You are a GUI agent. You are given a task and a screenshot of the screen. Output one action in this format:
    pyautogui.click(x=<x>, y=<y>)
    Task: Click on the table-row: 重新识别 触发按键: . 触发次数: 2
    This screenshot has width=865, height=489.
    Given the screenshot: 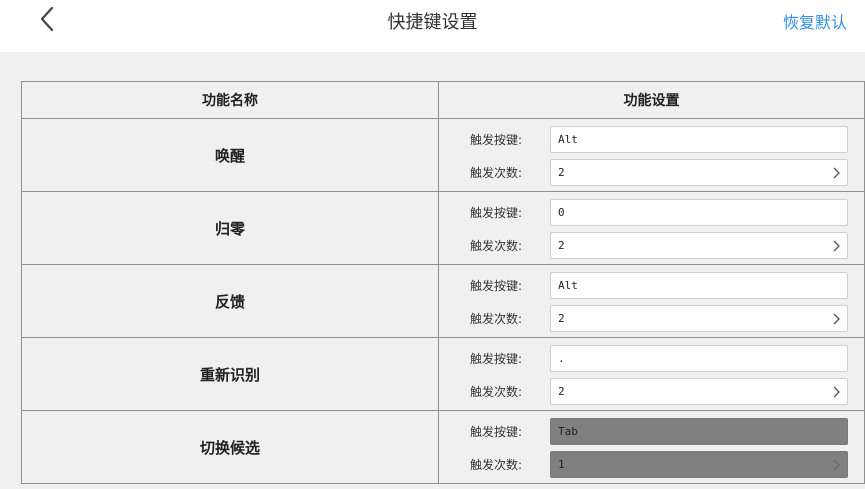 What is the action you would take?
    pyautogui.click(x=443, y=374)
    